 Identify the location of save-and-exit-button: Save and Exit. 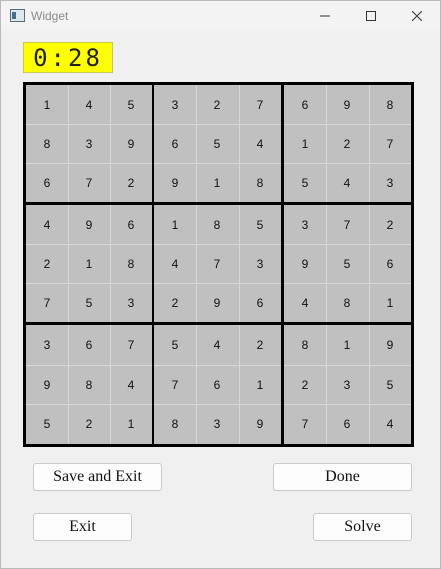
(97, 477).